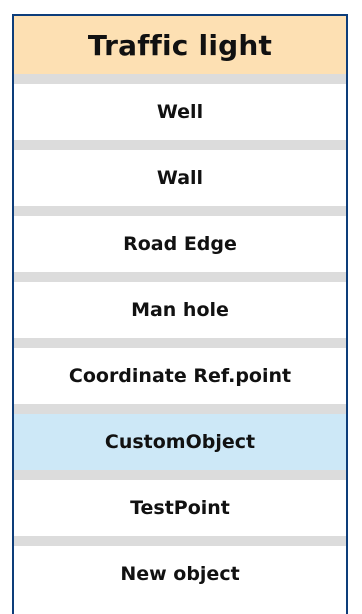 The width and height of the screenshot is (362, 614). Describe the element at coordinates (180, 178) in the screenshot. I see `list-item-wall: Wall` at that location.